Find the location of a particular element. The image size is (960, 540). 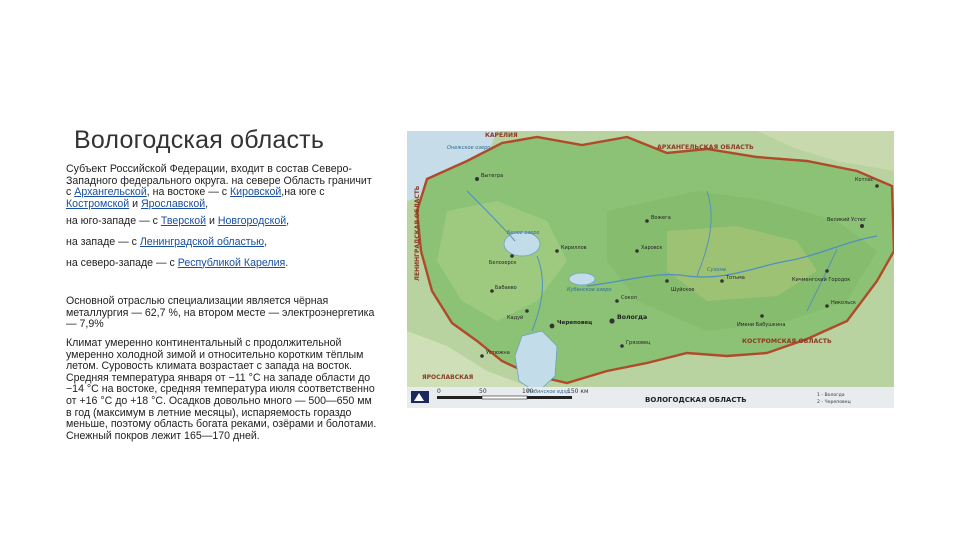

map-legend-2: 2 - Череповец is located at coordinates (834, 402).